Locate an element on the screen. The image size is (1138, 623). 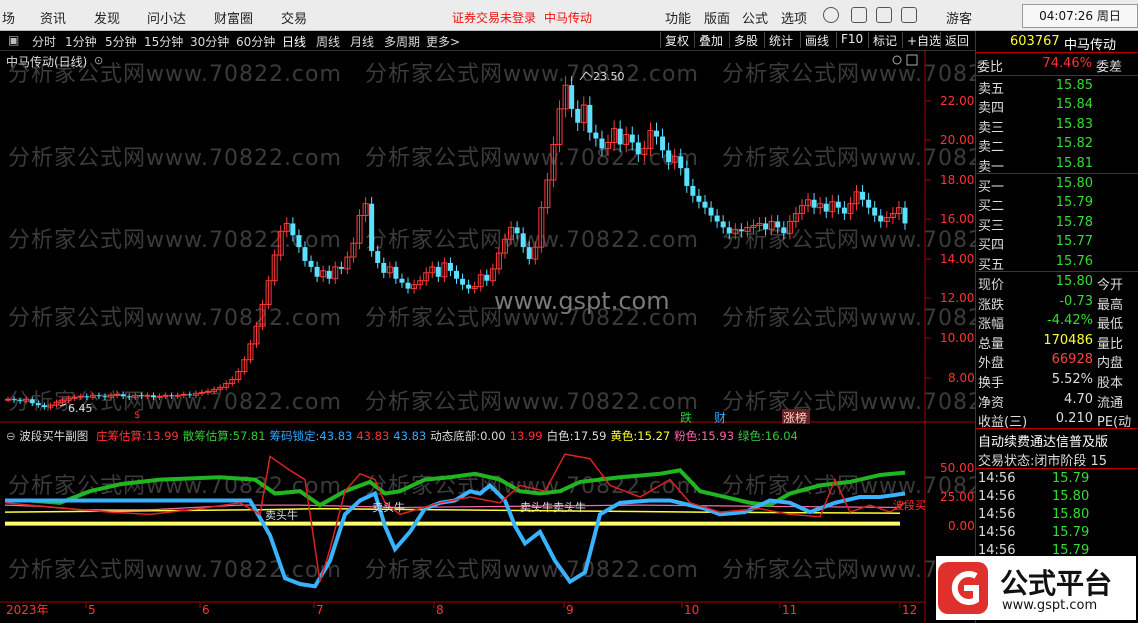
tab-period-more: 更多> is located at coordinates (443, 41).